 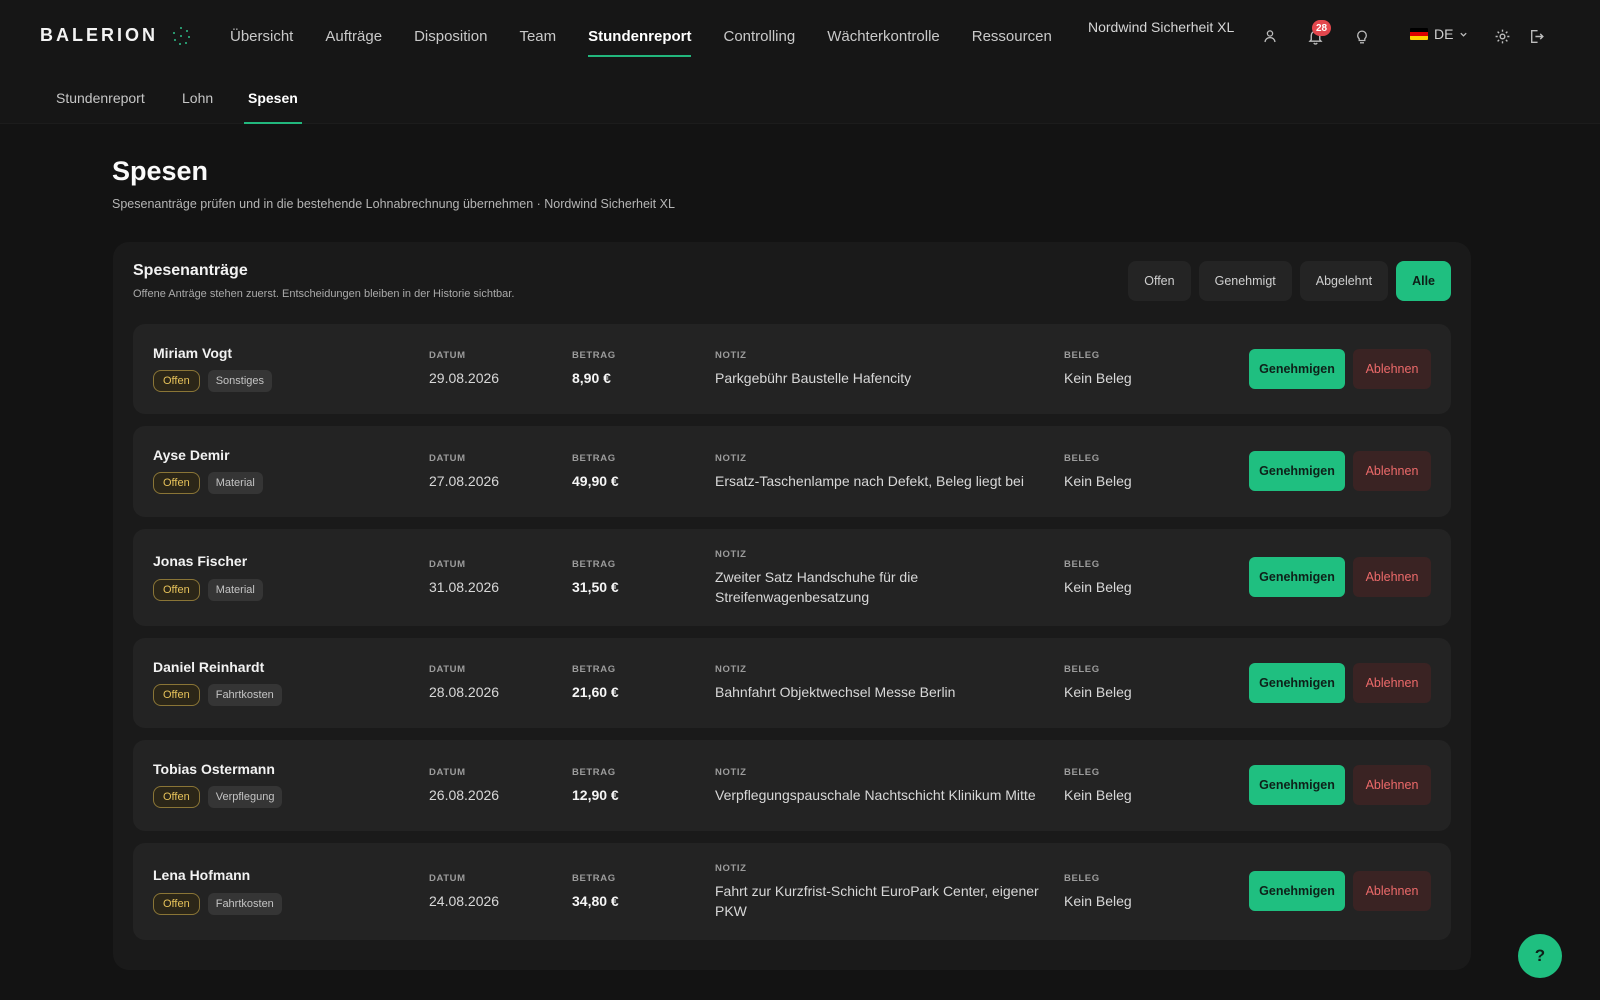 What do you see at coordinates (1362, 36) in the screenshot?
I see `lightbulb-icon` at bounding box center [1362, 36].